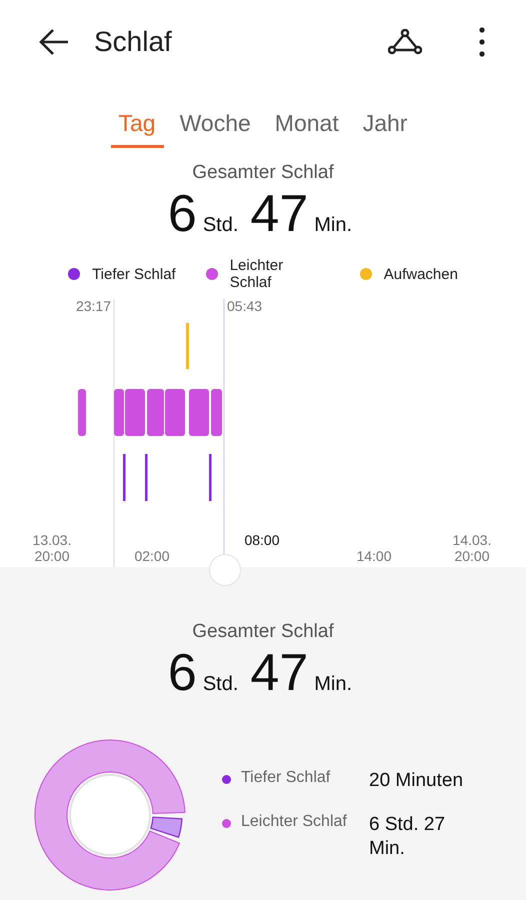  Describe the element at coordinates (215, 127) in the screenshot. I see `period-tab: Woche` at that location.